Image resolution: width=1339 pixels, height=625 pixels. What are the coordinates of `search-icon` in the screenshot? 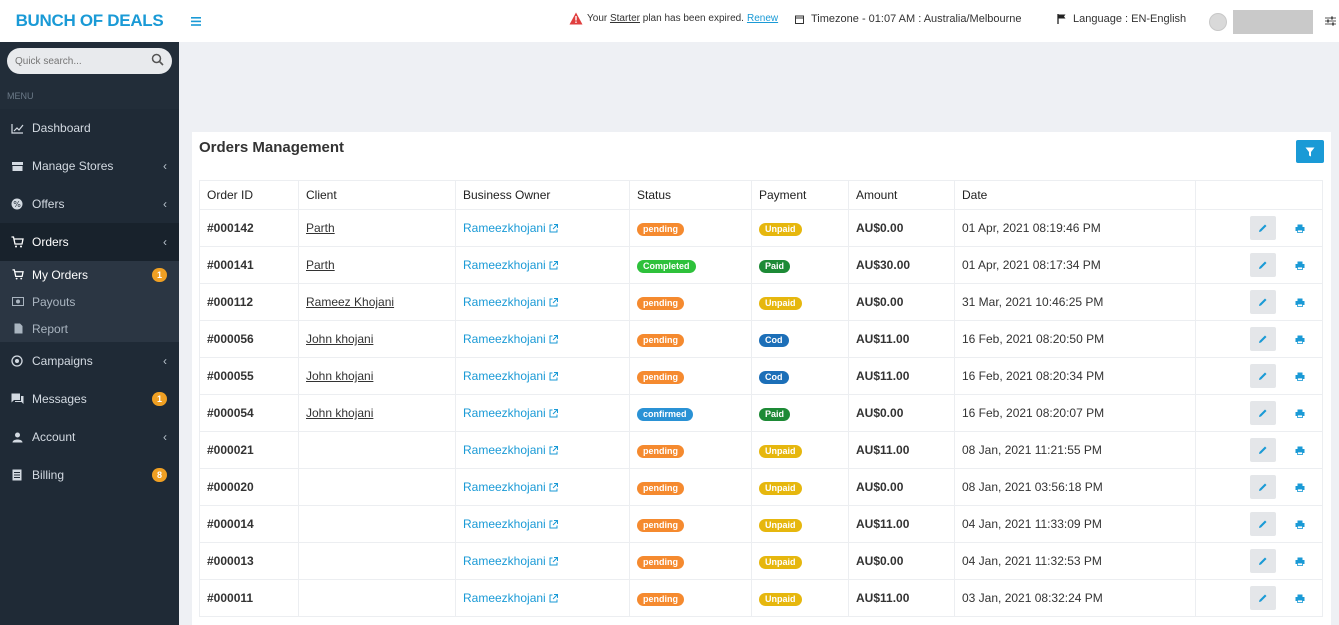 It's located at (157, 61).